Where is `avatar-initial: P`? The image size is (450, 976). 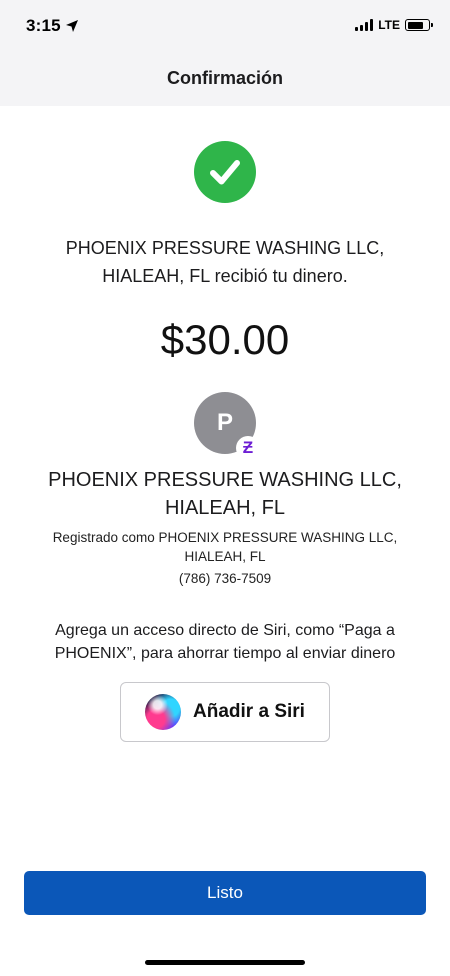 avatar-initial: P is located at coordinates (224, 422).